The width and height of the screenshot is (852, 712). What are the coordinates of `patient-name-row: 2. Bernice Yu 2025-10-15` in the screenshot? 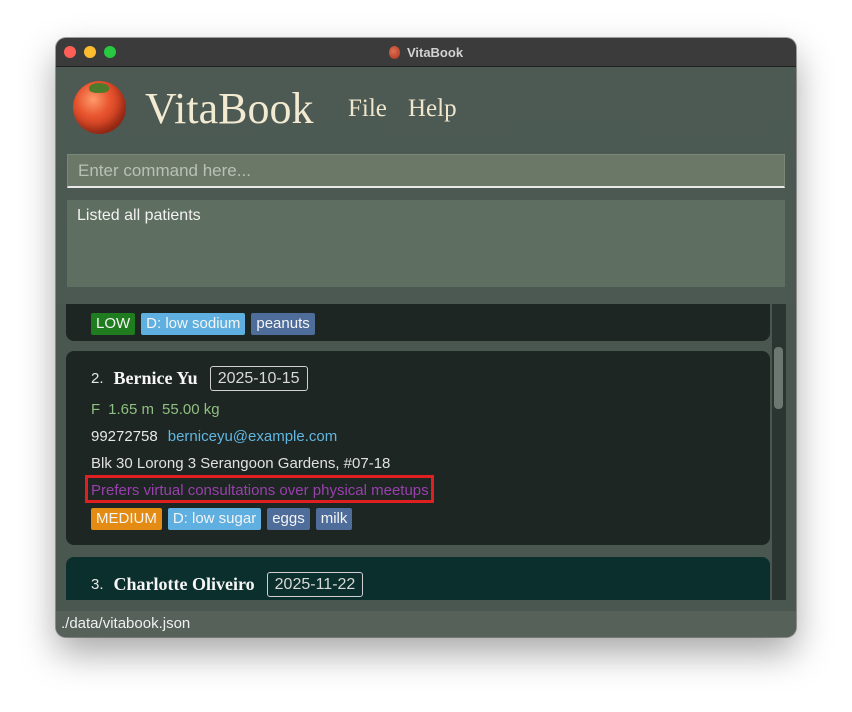 It's located at (199, 378).